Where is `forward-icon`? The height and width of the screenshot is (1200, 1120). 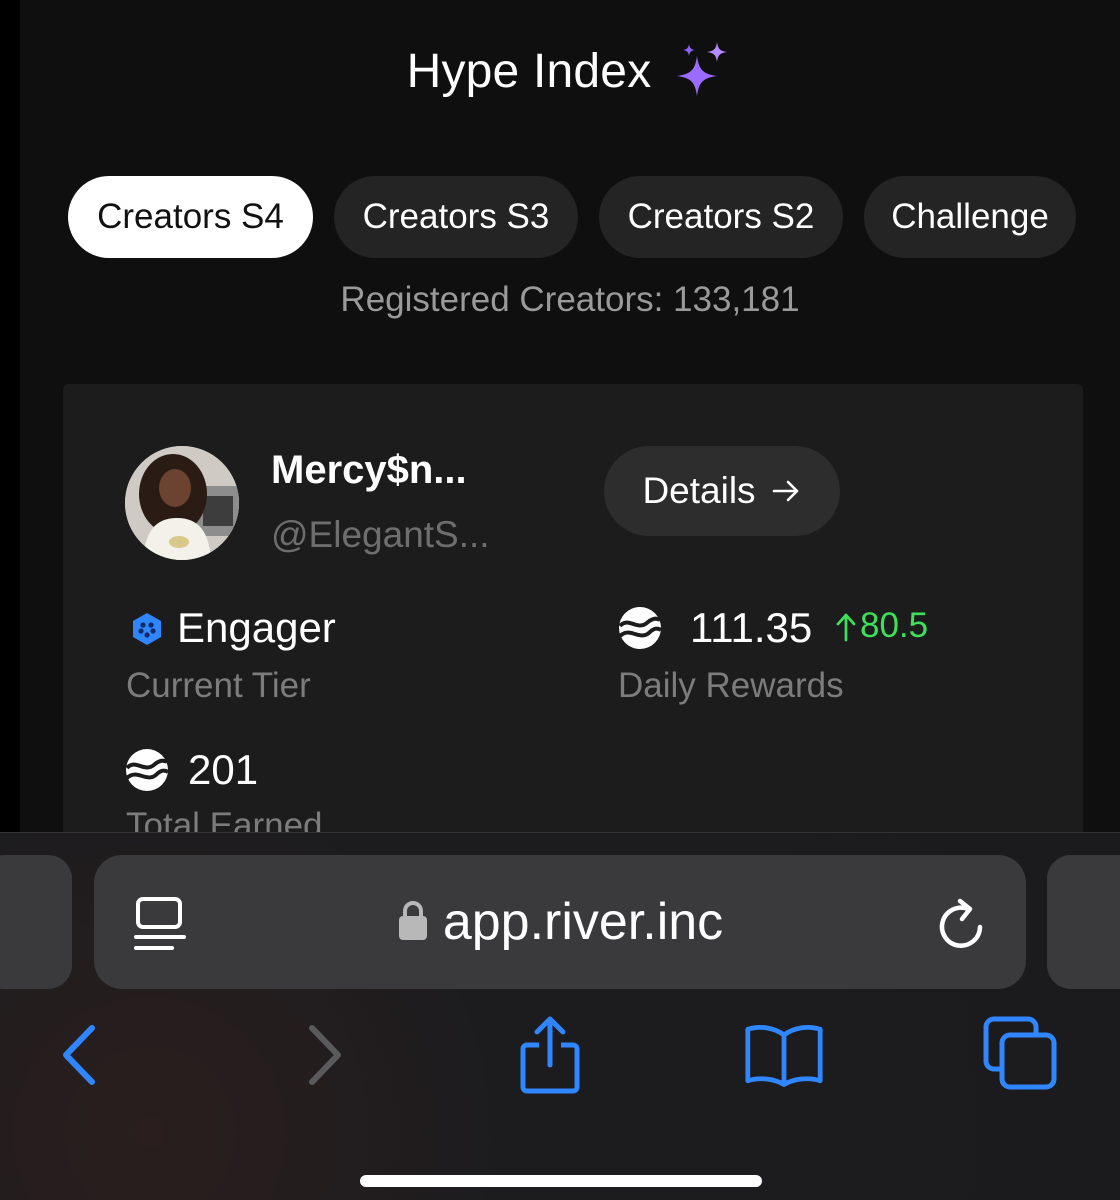
forward-icon is located at coordinates (325, 1055).